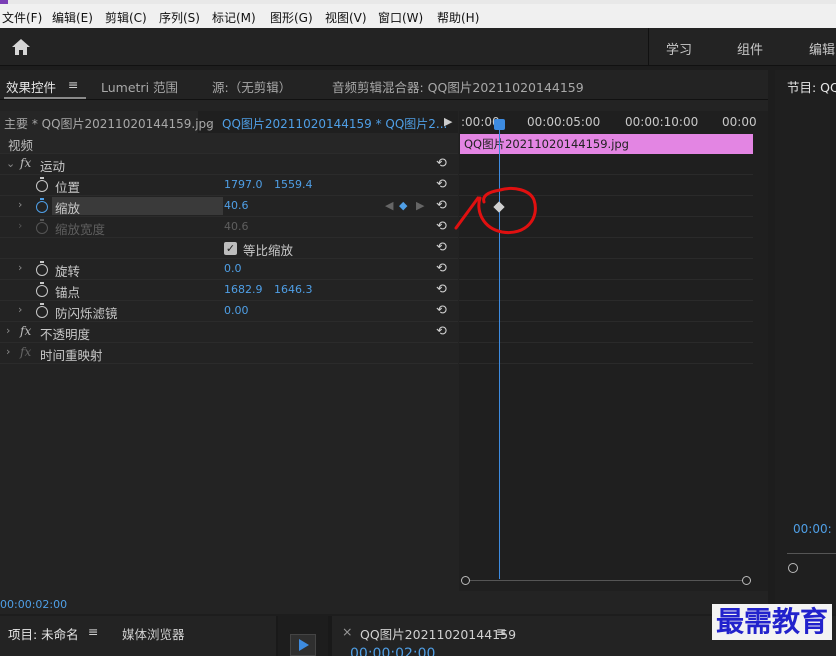  I want to click on program-zoom-handle, so click(793, 568).